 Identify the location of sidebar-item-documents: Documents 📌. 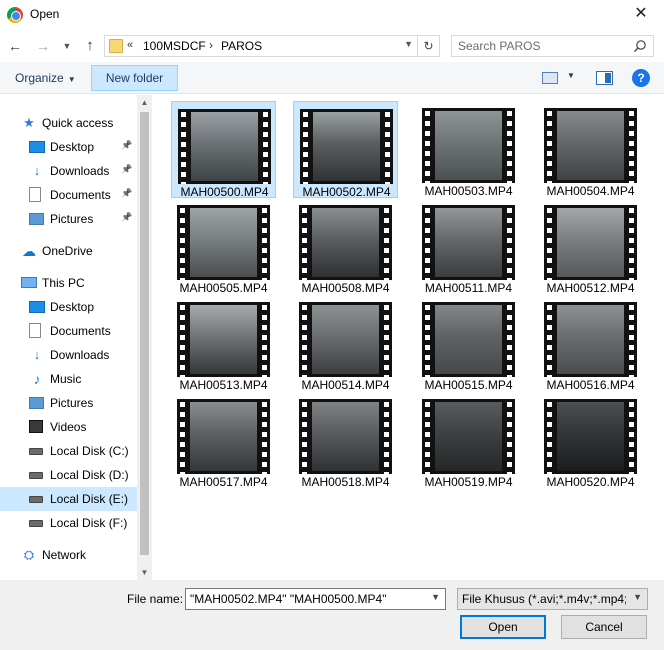
(68, 195).